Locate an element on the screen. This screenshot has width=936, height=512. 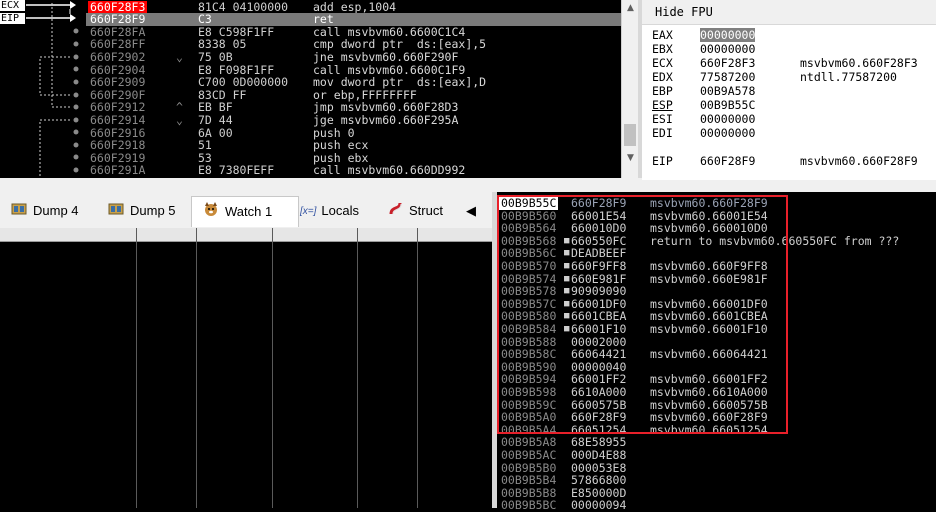
stack-address: 00B9B5B4 is located at coordinates (529, 480).